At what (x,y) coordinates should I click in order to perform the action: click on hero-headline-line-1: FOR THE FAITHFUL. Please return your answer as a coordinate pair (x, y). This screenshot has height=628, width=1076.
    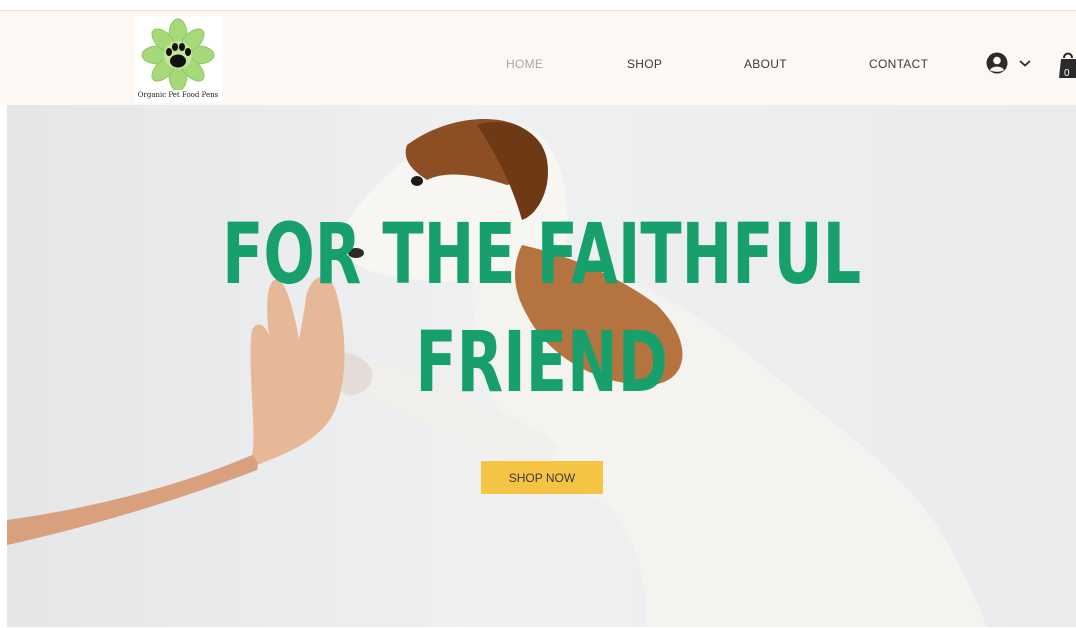
    Looking at the image, I should click on (542, 254).